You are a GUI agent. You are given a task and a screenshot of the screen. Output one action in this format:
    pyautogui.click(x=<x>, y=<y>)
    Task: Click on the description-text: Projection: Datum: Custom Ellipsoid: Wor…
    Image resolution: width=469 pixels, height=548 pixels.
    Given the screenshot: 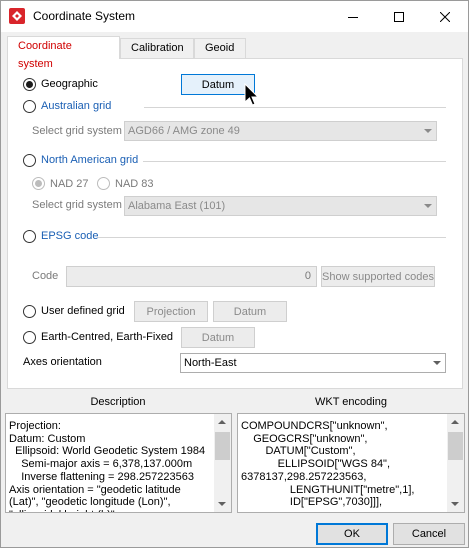 What is the action you would take?
    pyautogui.click(x=107, y=466)
    